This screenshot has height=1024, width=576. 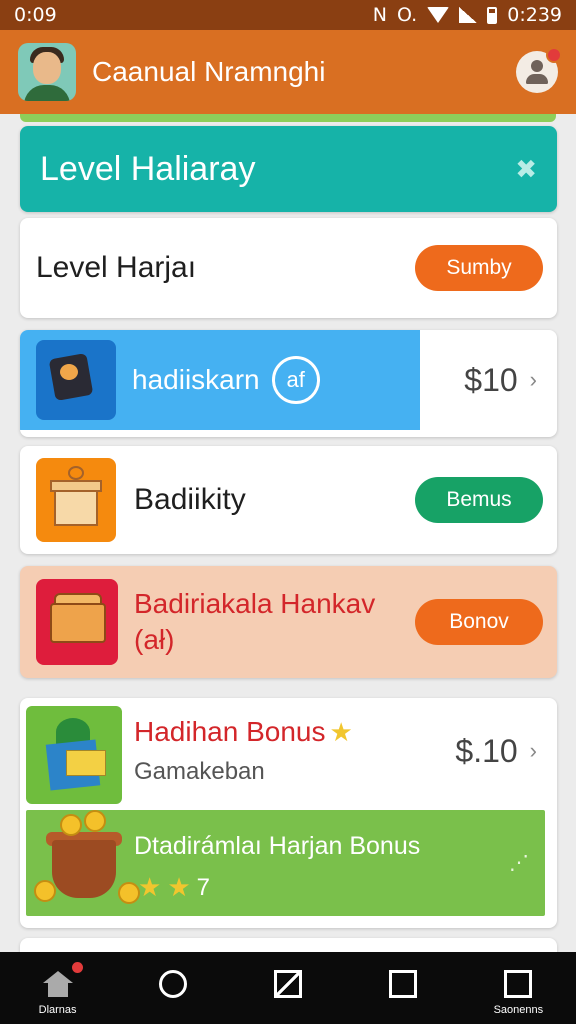 What do you see at coordinates (486, 750) in the screenshot?
I see `bonus-card-price: $.10` at bounding box center [486, 750].